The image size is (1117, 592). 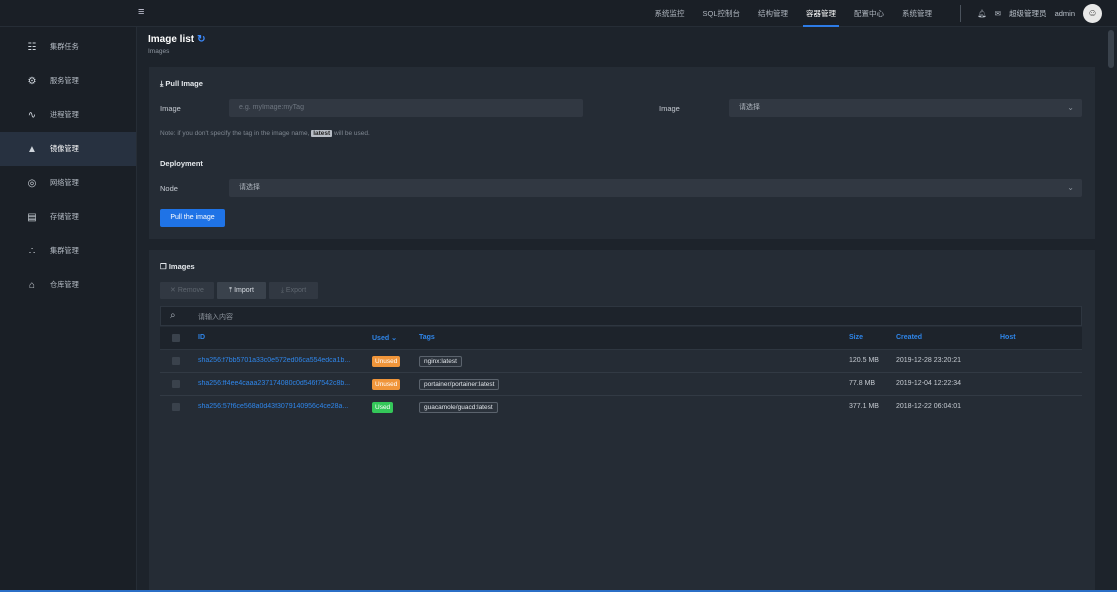 What do you see at coordinates (427, 337) in the screenshot?
I see `column-tags: Tags` at bounding box center [427, 337].